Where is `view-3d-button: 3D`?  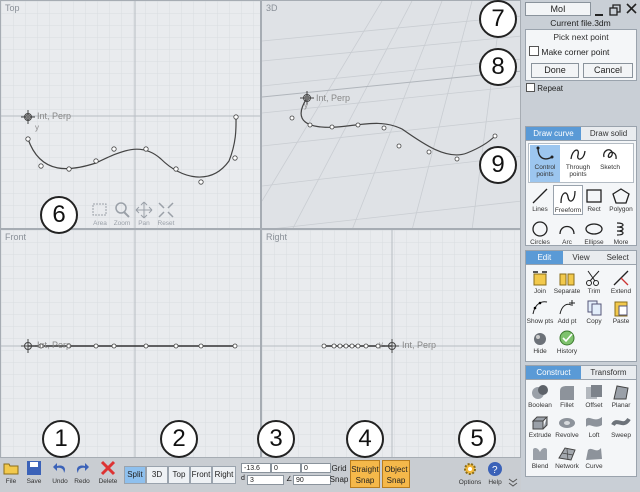 view-3d-button: 3D is located at coordinates (157, 475).